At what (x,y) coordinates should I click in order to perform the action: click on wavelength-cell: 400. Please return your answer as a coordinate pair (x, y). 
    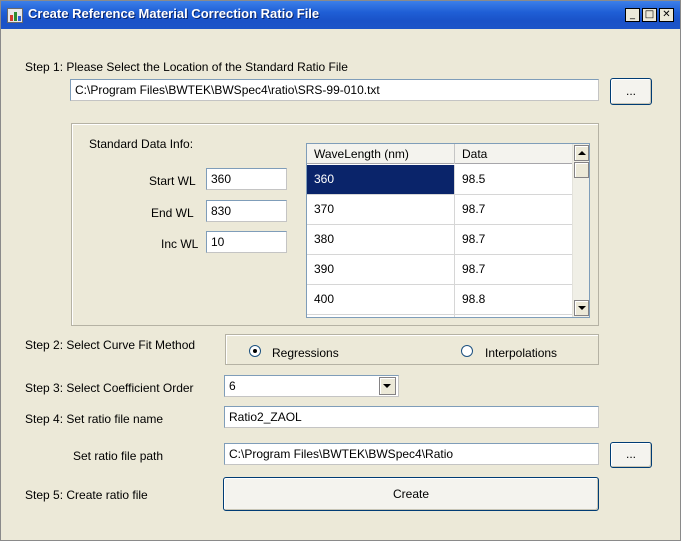
    Looking at the image, I should click on (381, 299).